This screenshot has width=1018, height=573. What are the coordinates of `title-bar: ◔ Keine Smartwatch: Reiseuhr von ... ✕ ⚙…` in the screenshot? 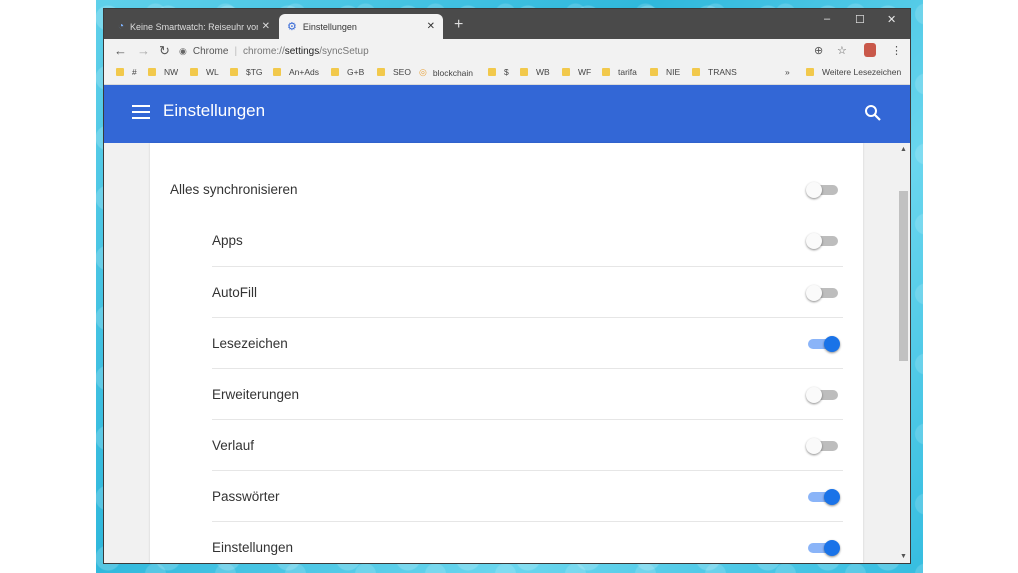 It's located at (507, 24).